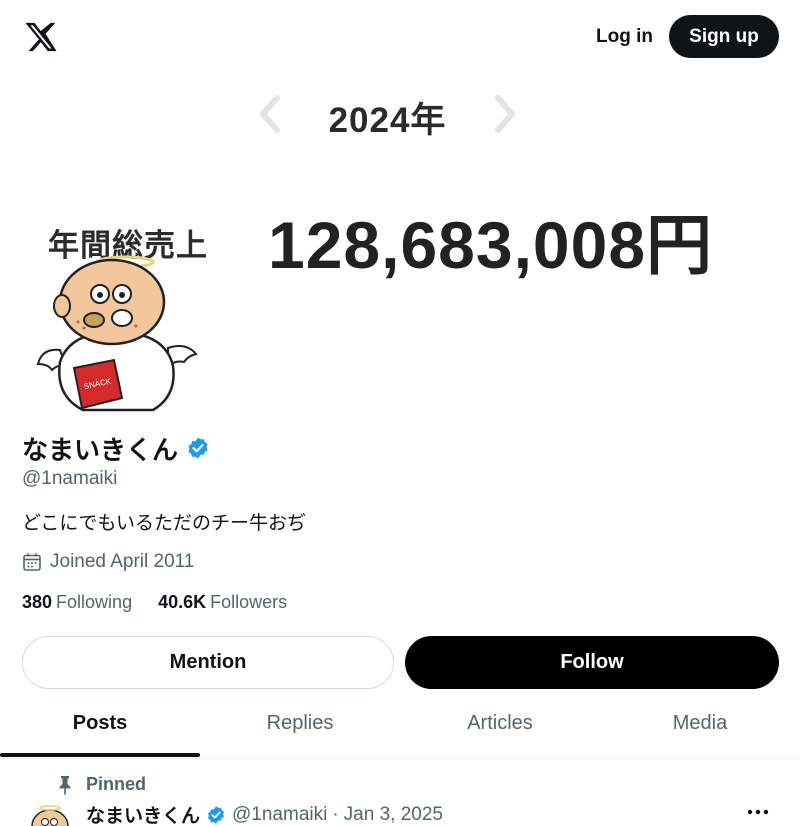 Image resolution: width=800 pixels, height=826 pixels. What do you see at coordinates (249, 602) in the screenshot?
I see `followers-label: Followers` at bounding box center [249, 602].